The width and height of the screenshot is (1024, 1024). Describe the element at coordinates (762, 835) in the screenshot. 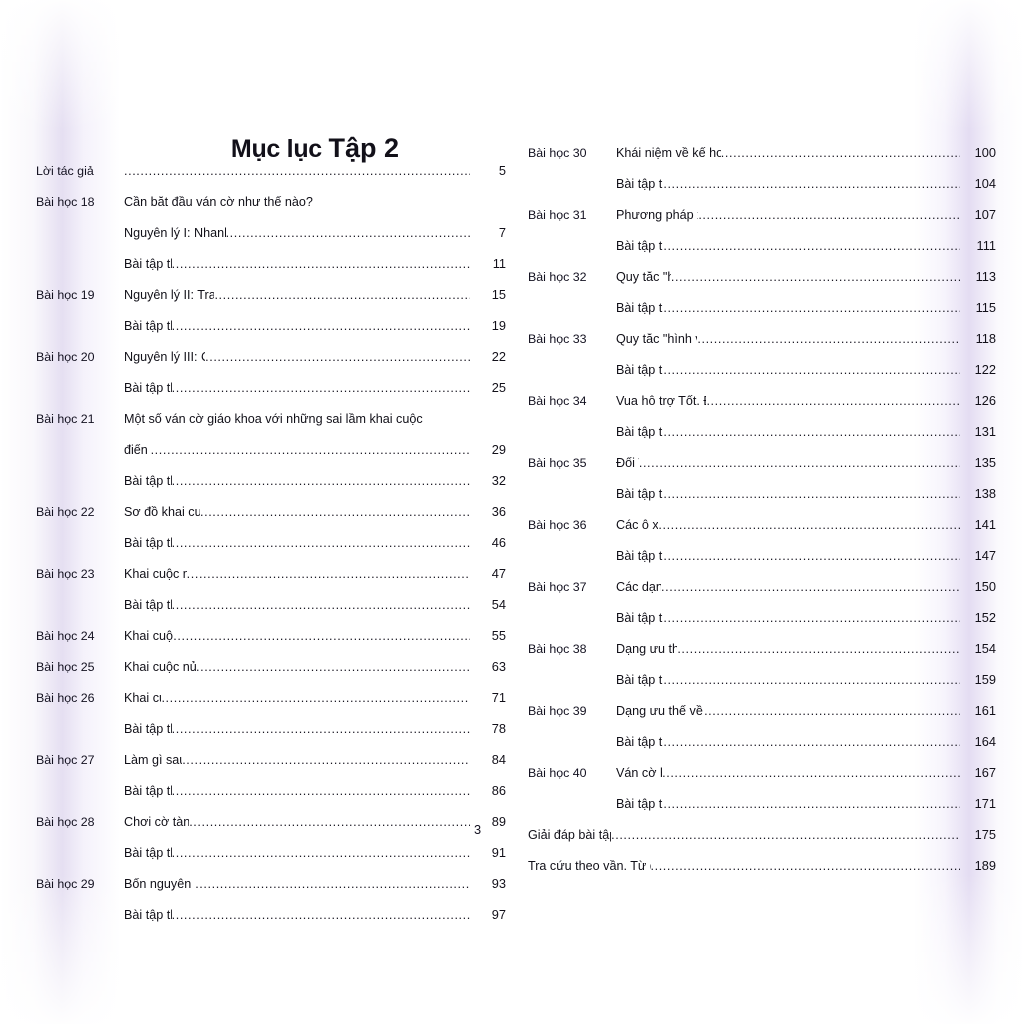

I see `toc-entry: Giải đáp bài tập thực hành 175` at that location.